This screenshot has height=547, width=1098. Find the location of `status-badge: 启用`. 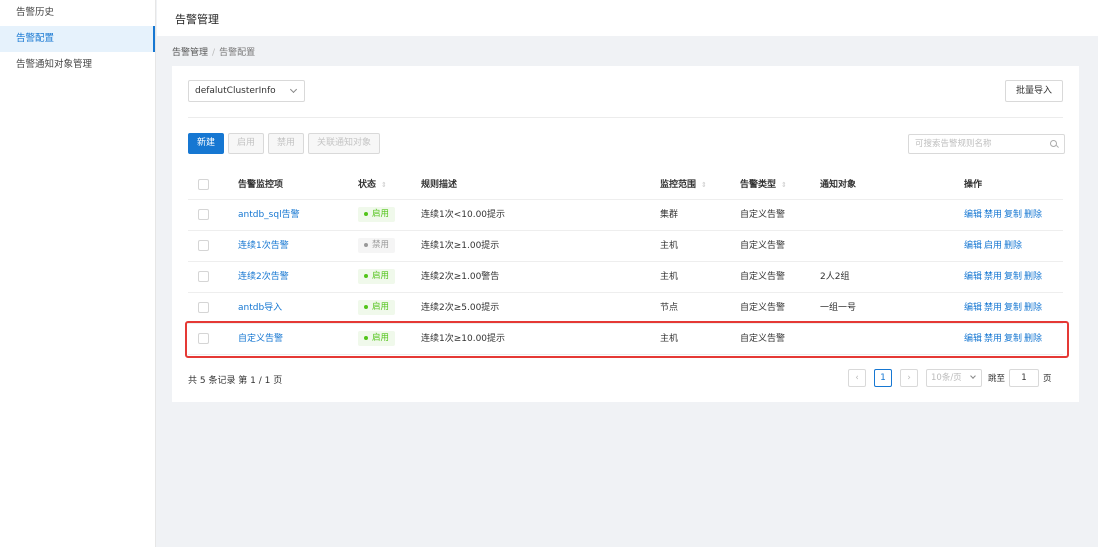

status-badge: 启用 is located at coordinates (377, 338).